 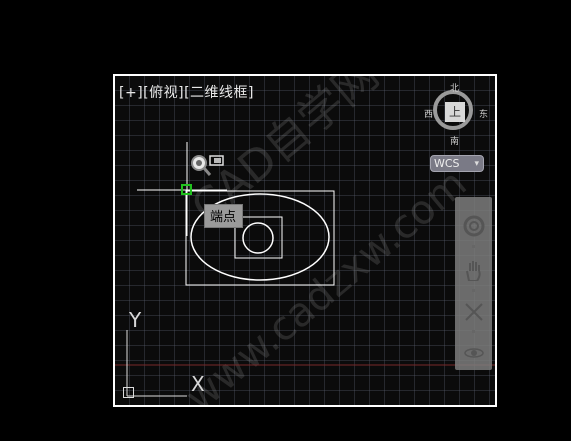 I want to click on viewport-label: [+][俯视][二维线框], so click(x=186, y=92).